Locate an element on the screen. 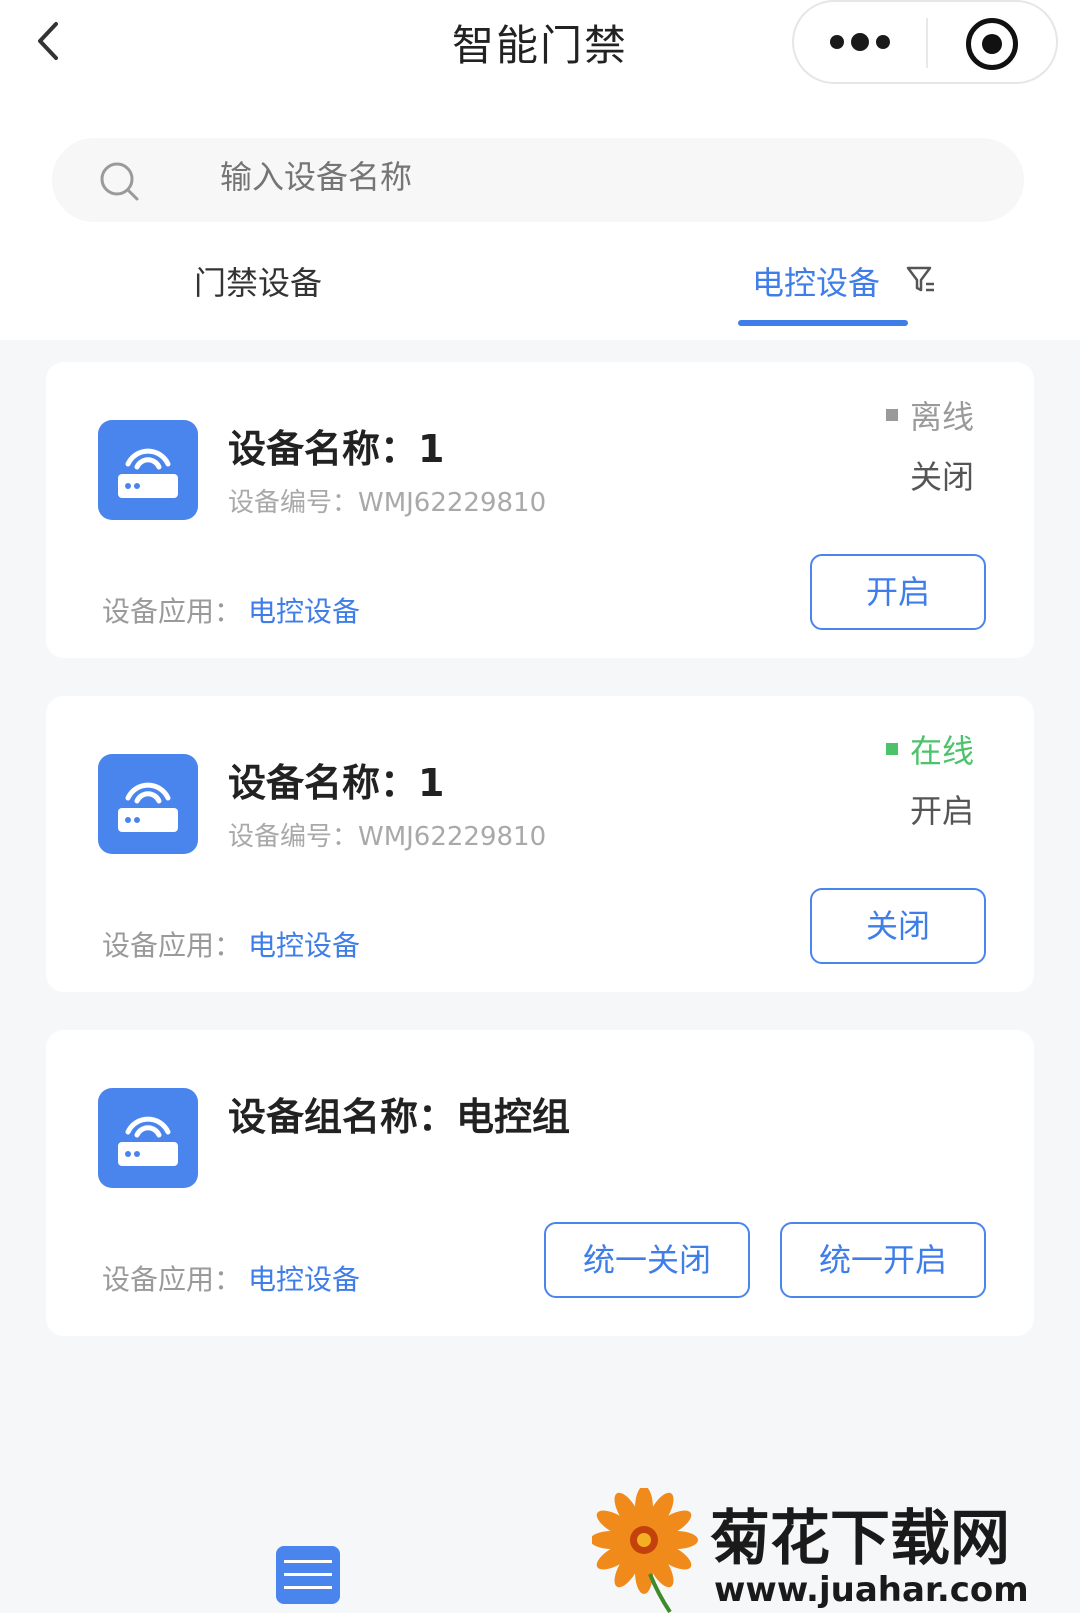 Image resolution: width=1080 pixels, height=1613 pixels. search-bar is located at coordinates (538, 180).